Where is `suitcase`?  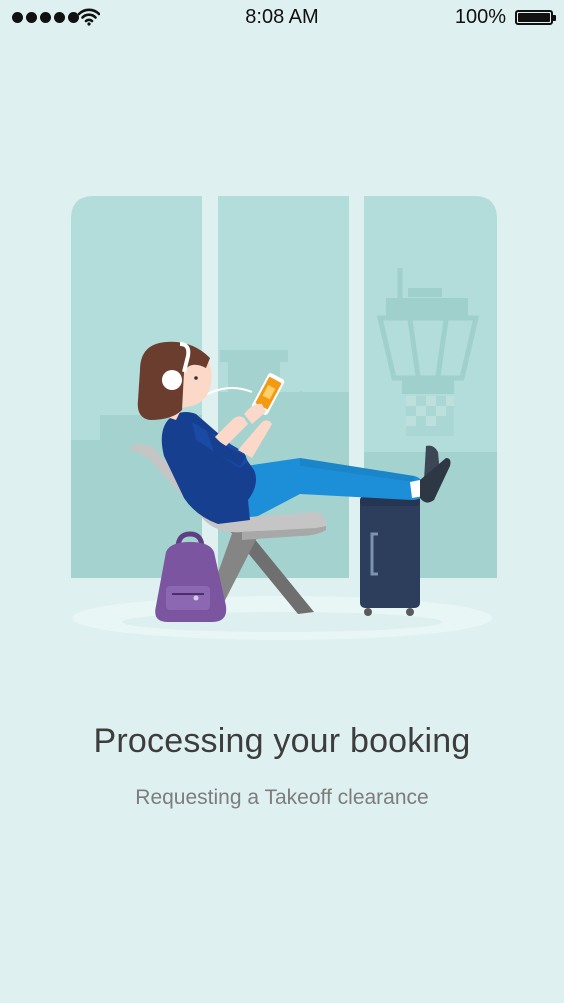 suitcase is located at coordinates (390, 556).